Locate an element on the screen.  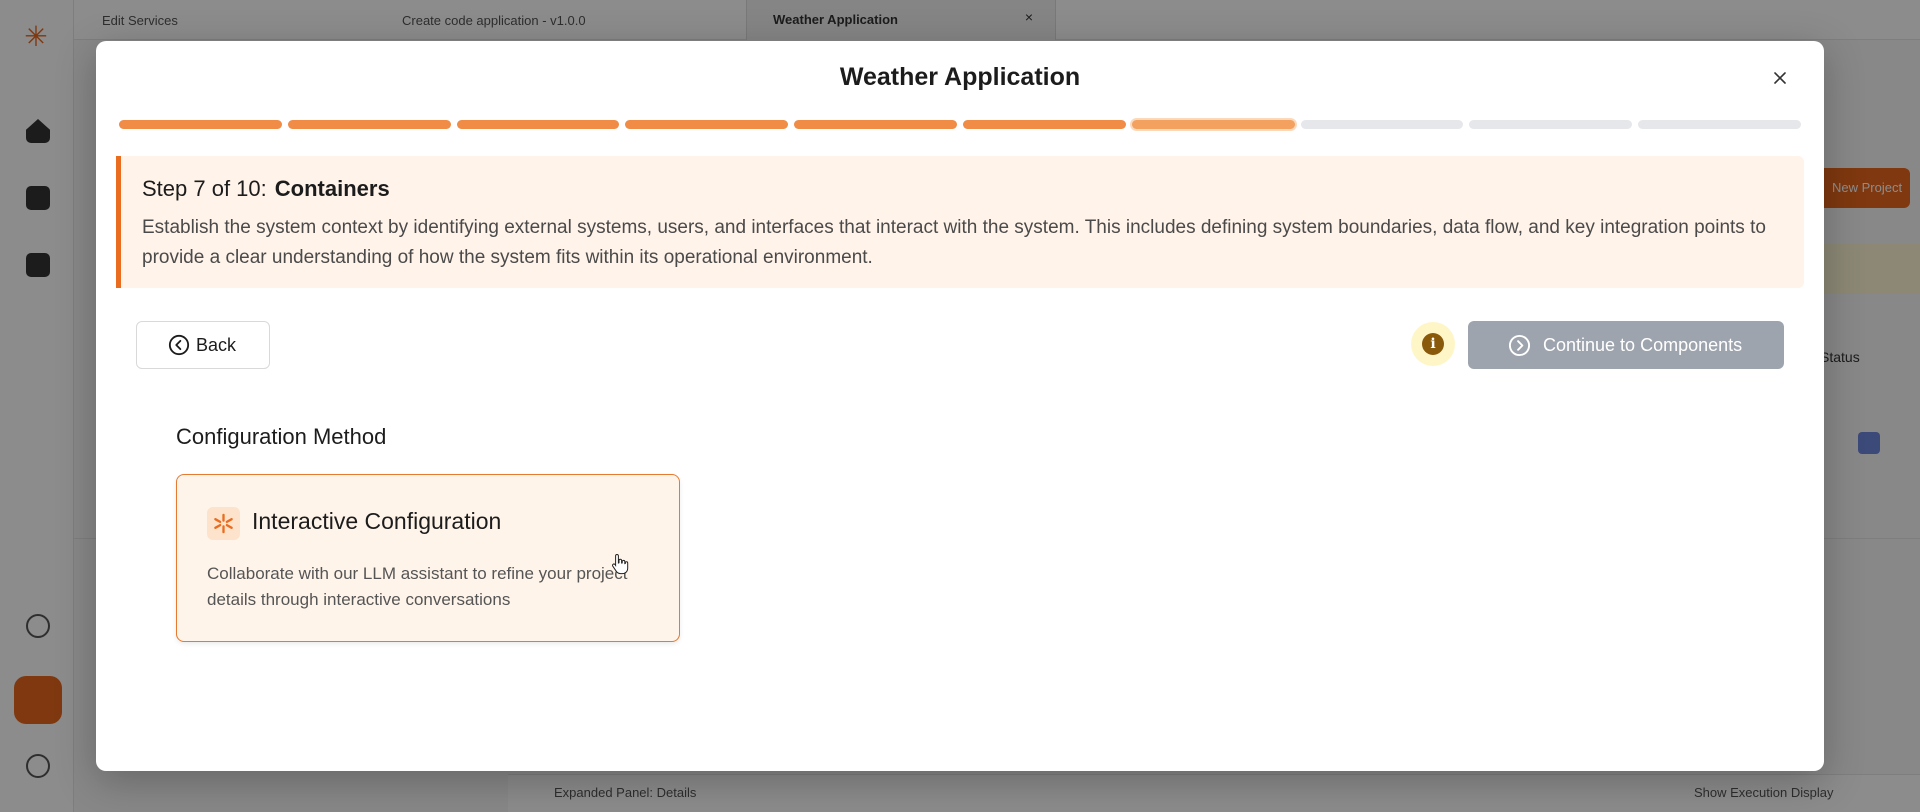
step-name: Containers is located at coordinates (332, 188).